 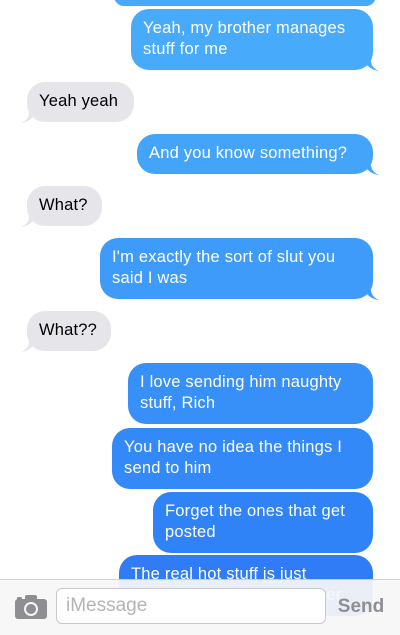 I want to click on message-bubble-incoming: Yeah yeah, so click(x=77, y=102).